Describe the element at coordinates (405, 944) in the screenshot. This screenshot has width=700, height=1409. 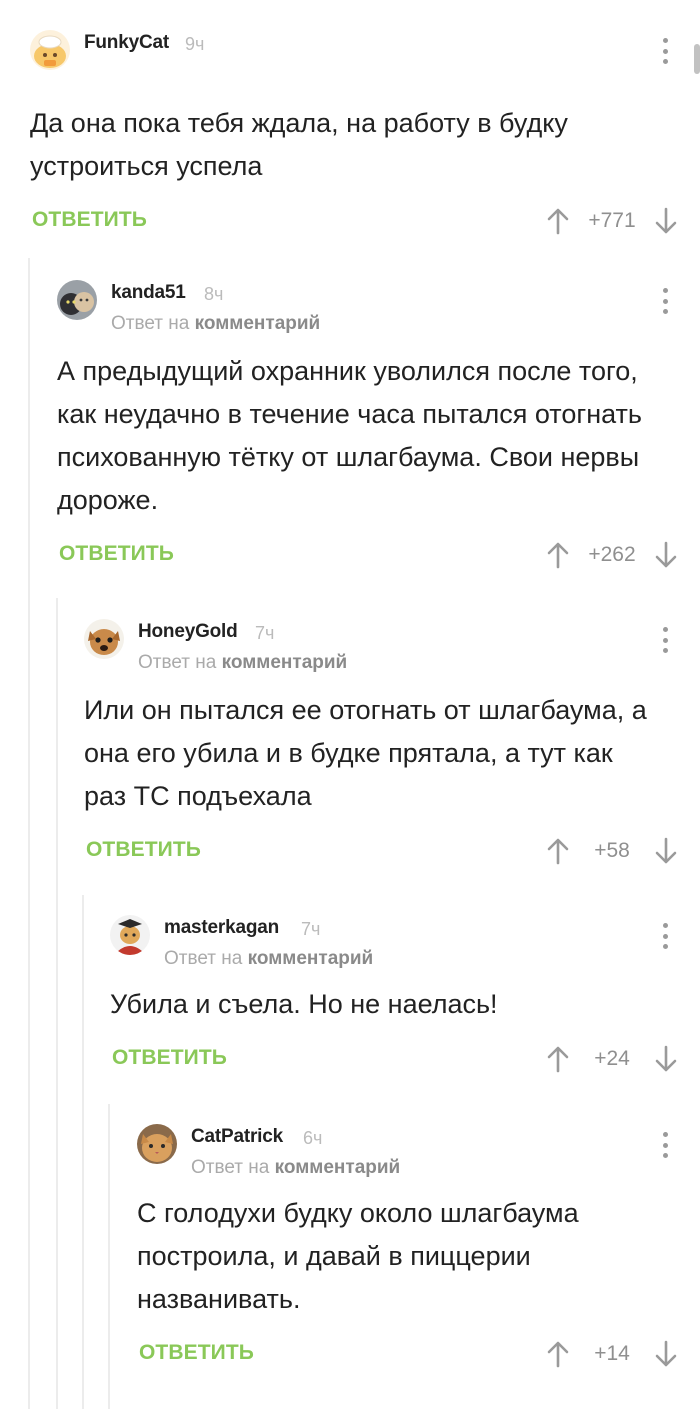
I see `comment-header: masterkagan 7ч Ответ на комментарий` at that location.